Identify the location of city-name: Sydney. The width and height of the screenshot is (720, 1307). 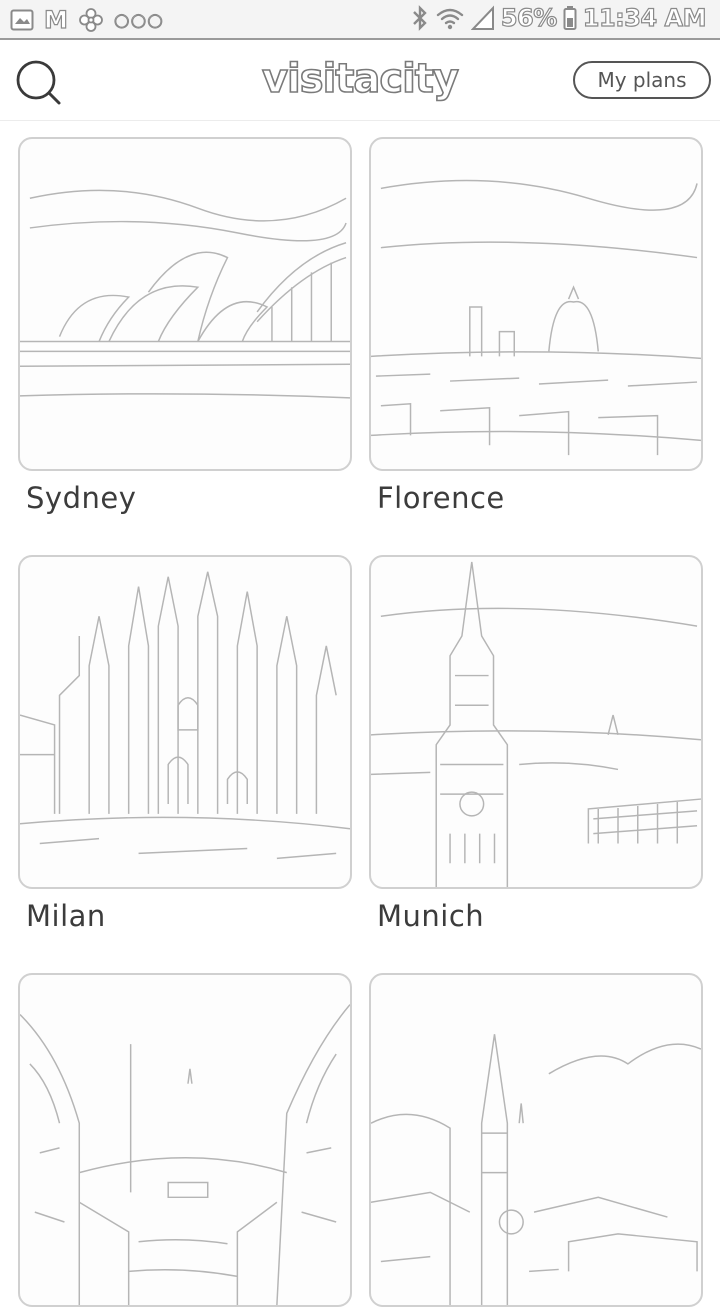
(81, 498).